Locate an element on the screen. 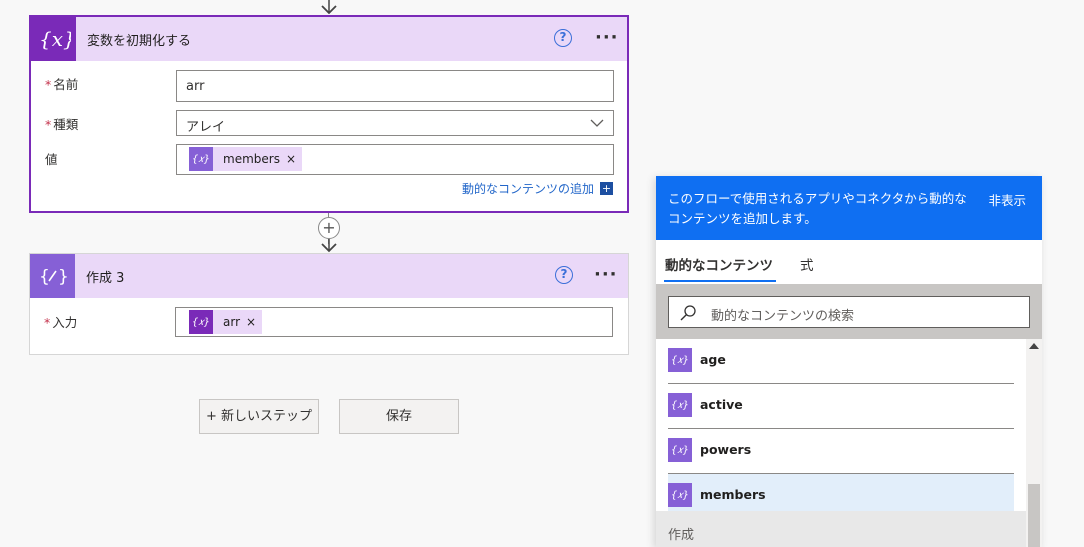  value-field: {𝑥} members × is located at coordinates (395, 159).